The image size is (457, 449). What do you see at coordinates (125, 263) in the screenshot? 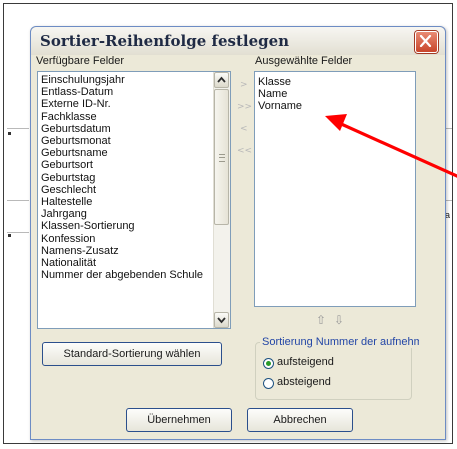
I see `available-field-item: Nationalität` at bounding box center [125, 263].